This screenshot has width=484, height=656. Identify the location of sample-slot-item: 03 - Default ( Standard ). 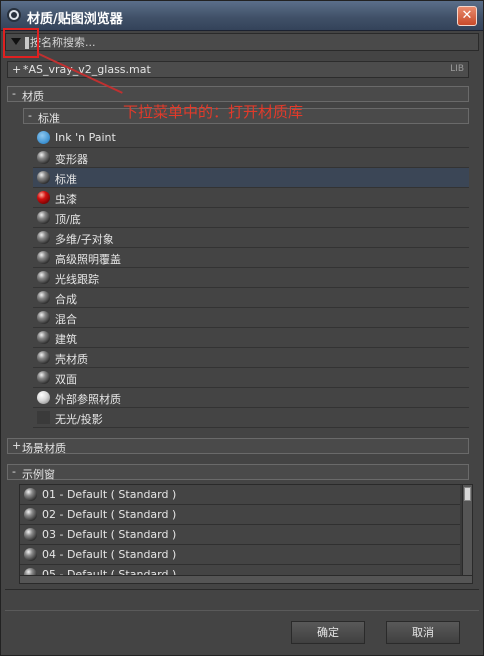
(240, 535).